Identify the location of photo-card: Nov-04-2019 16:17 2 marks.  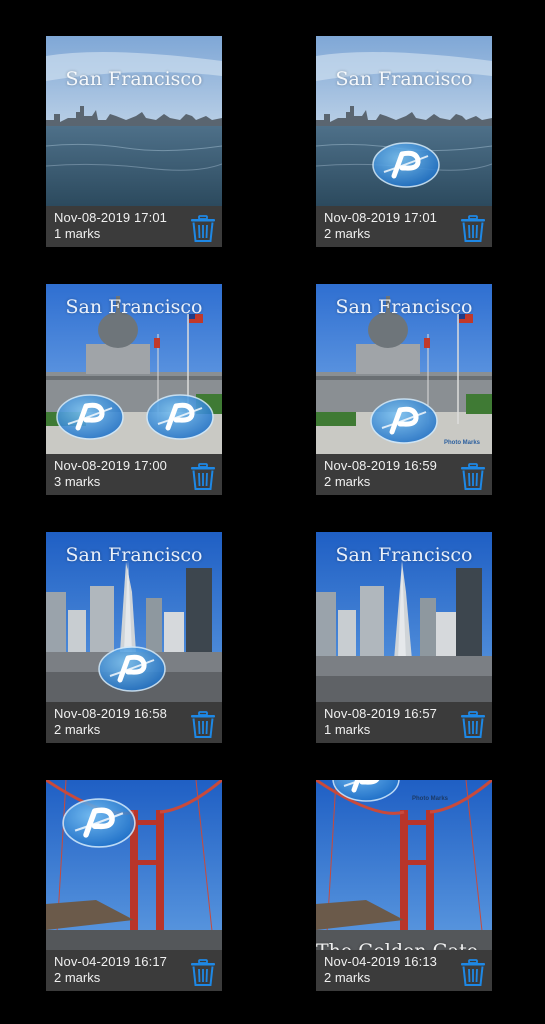
(134, 885).